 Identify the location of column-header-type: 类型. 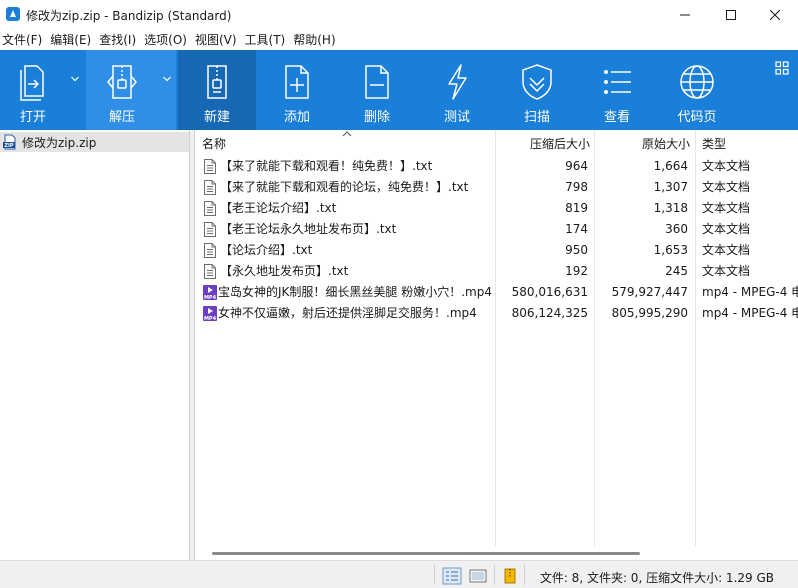
(714, 143).